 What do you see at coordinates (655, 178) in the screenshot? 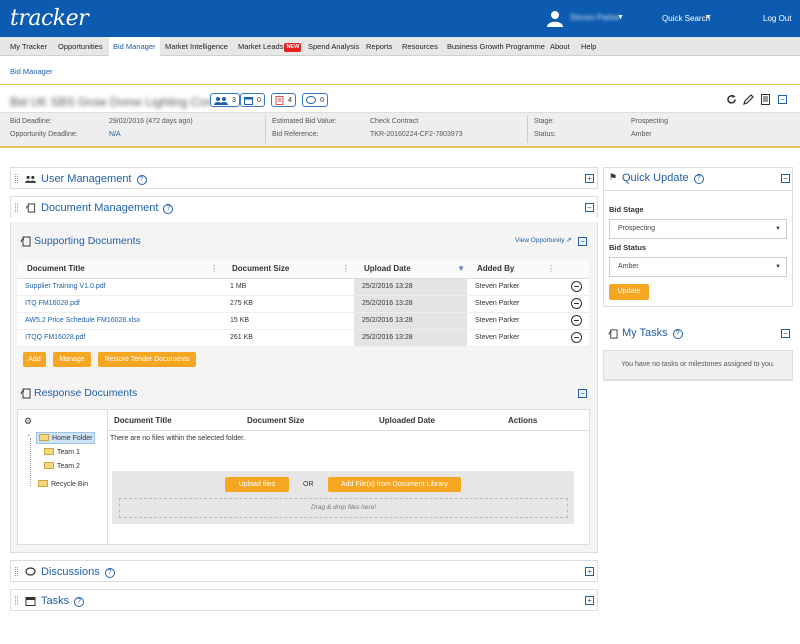
I see `quick-update-label: Quick Update` at bounding box center [655, 178].